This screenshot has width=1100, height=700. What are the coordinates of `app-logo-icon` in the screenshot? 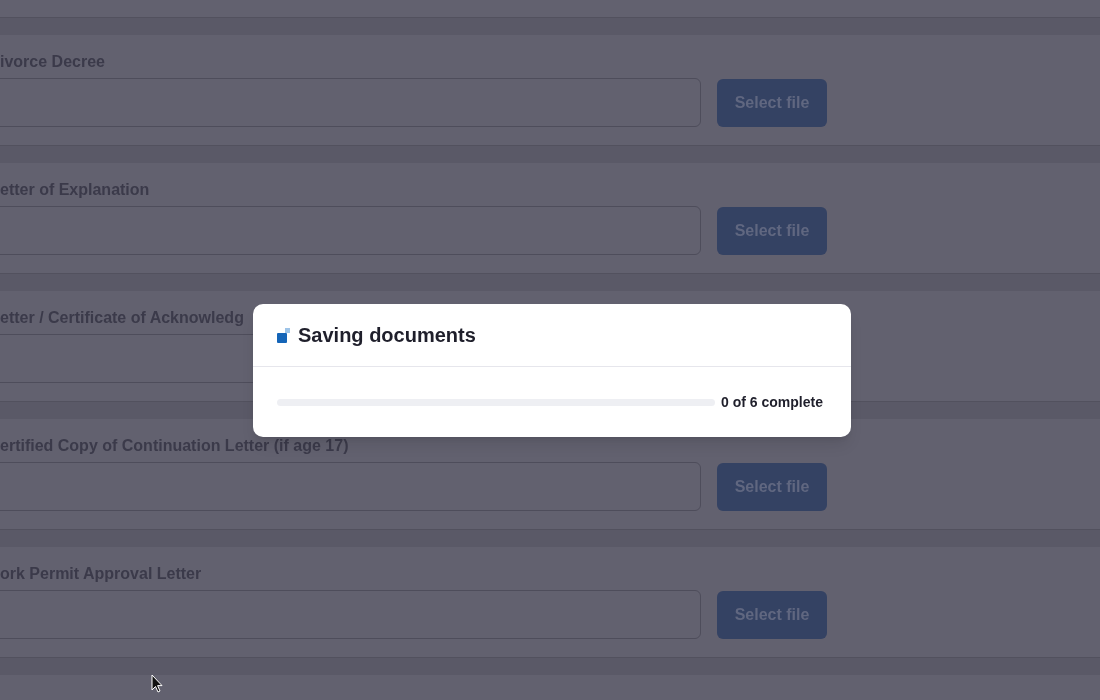 It's located at (284, 335).